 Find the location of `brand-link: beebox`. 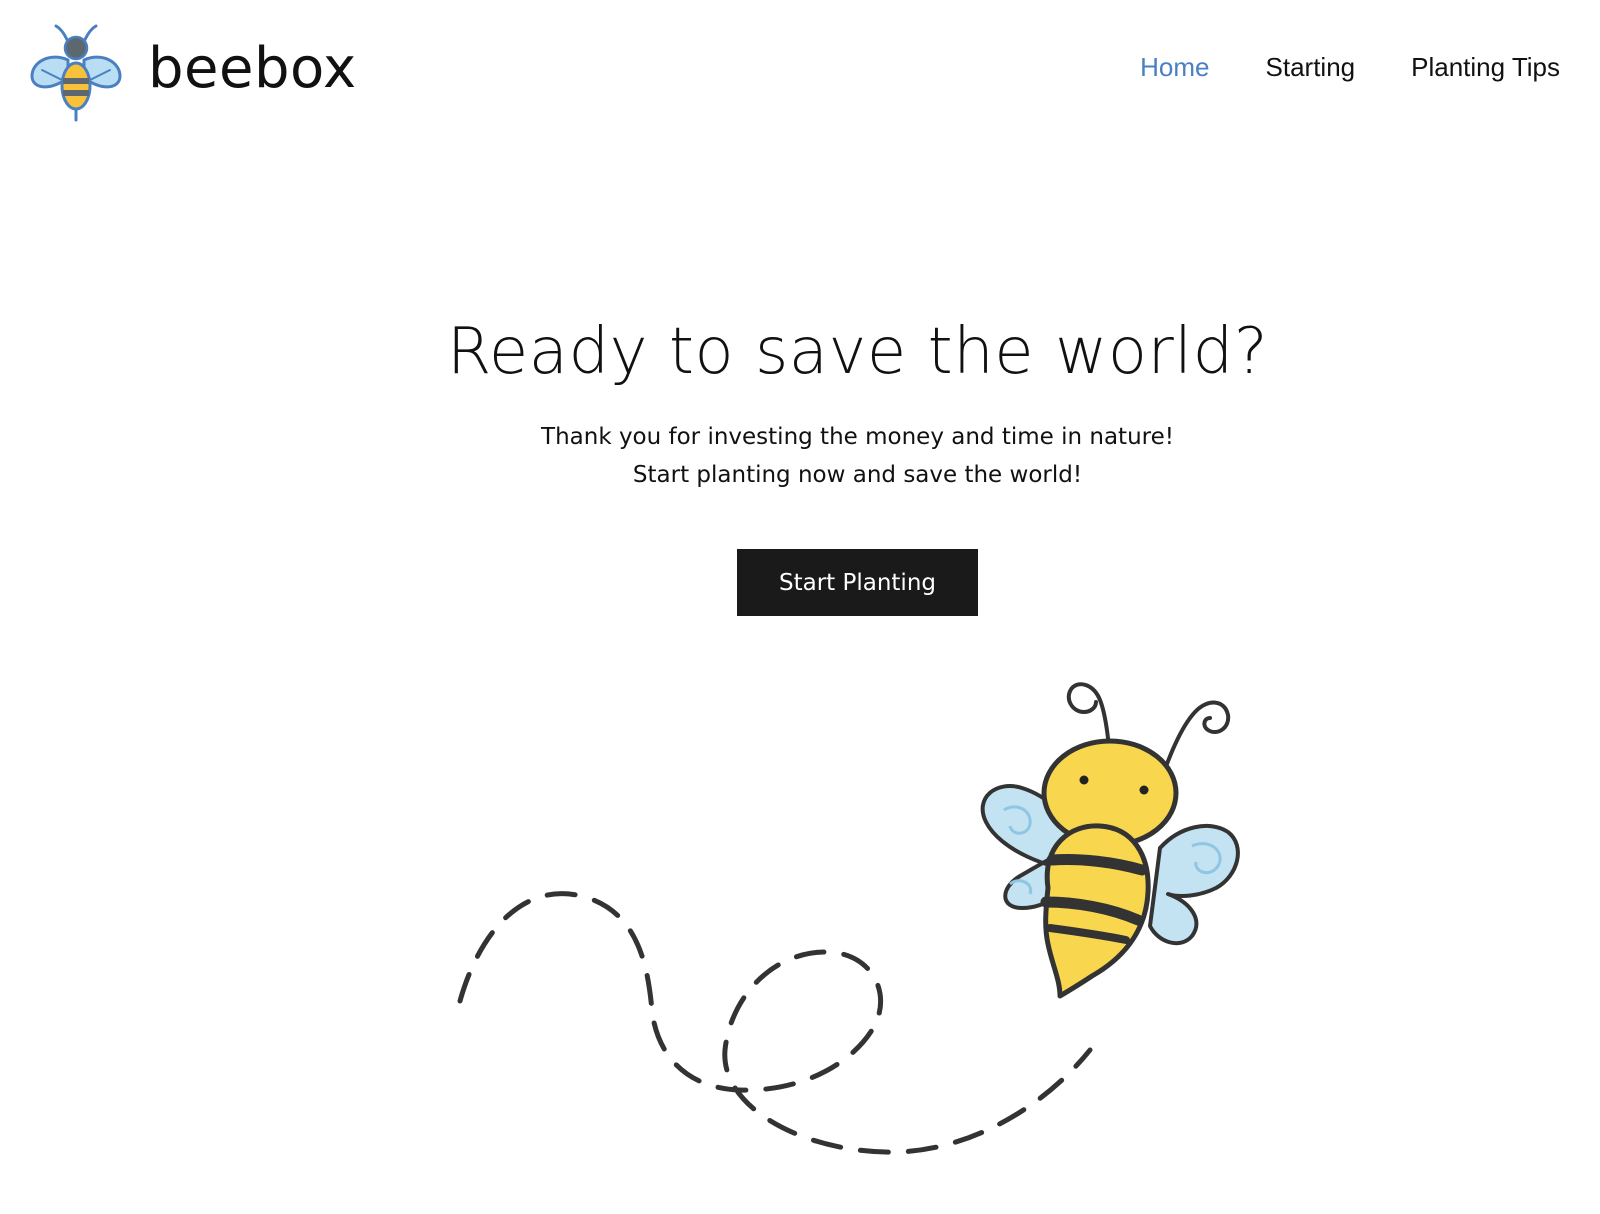

brand-link: beebox is located at coordinates (193, 72).